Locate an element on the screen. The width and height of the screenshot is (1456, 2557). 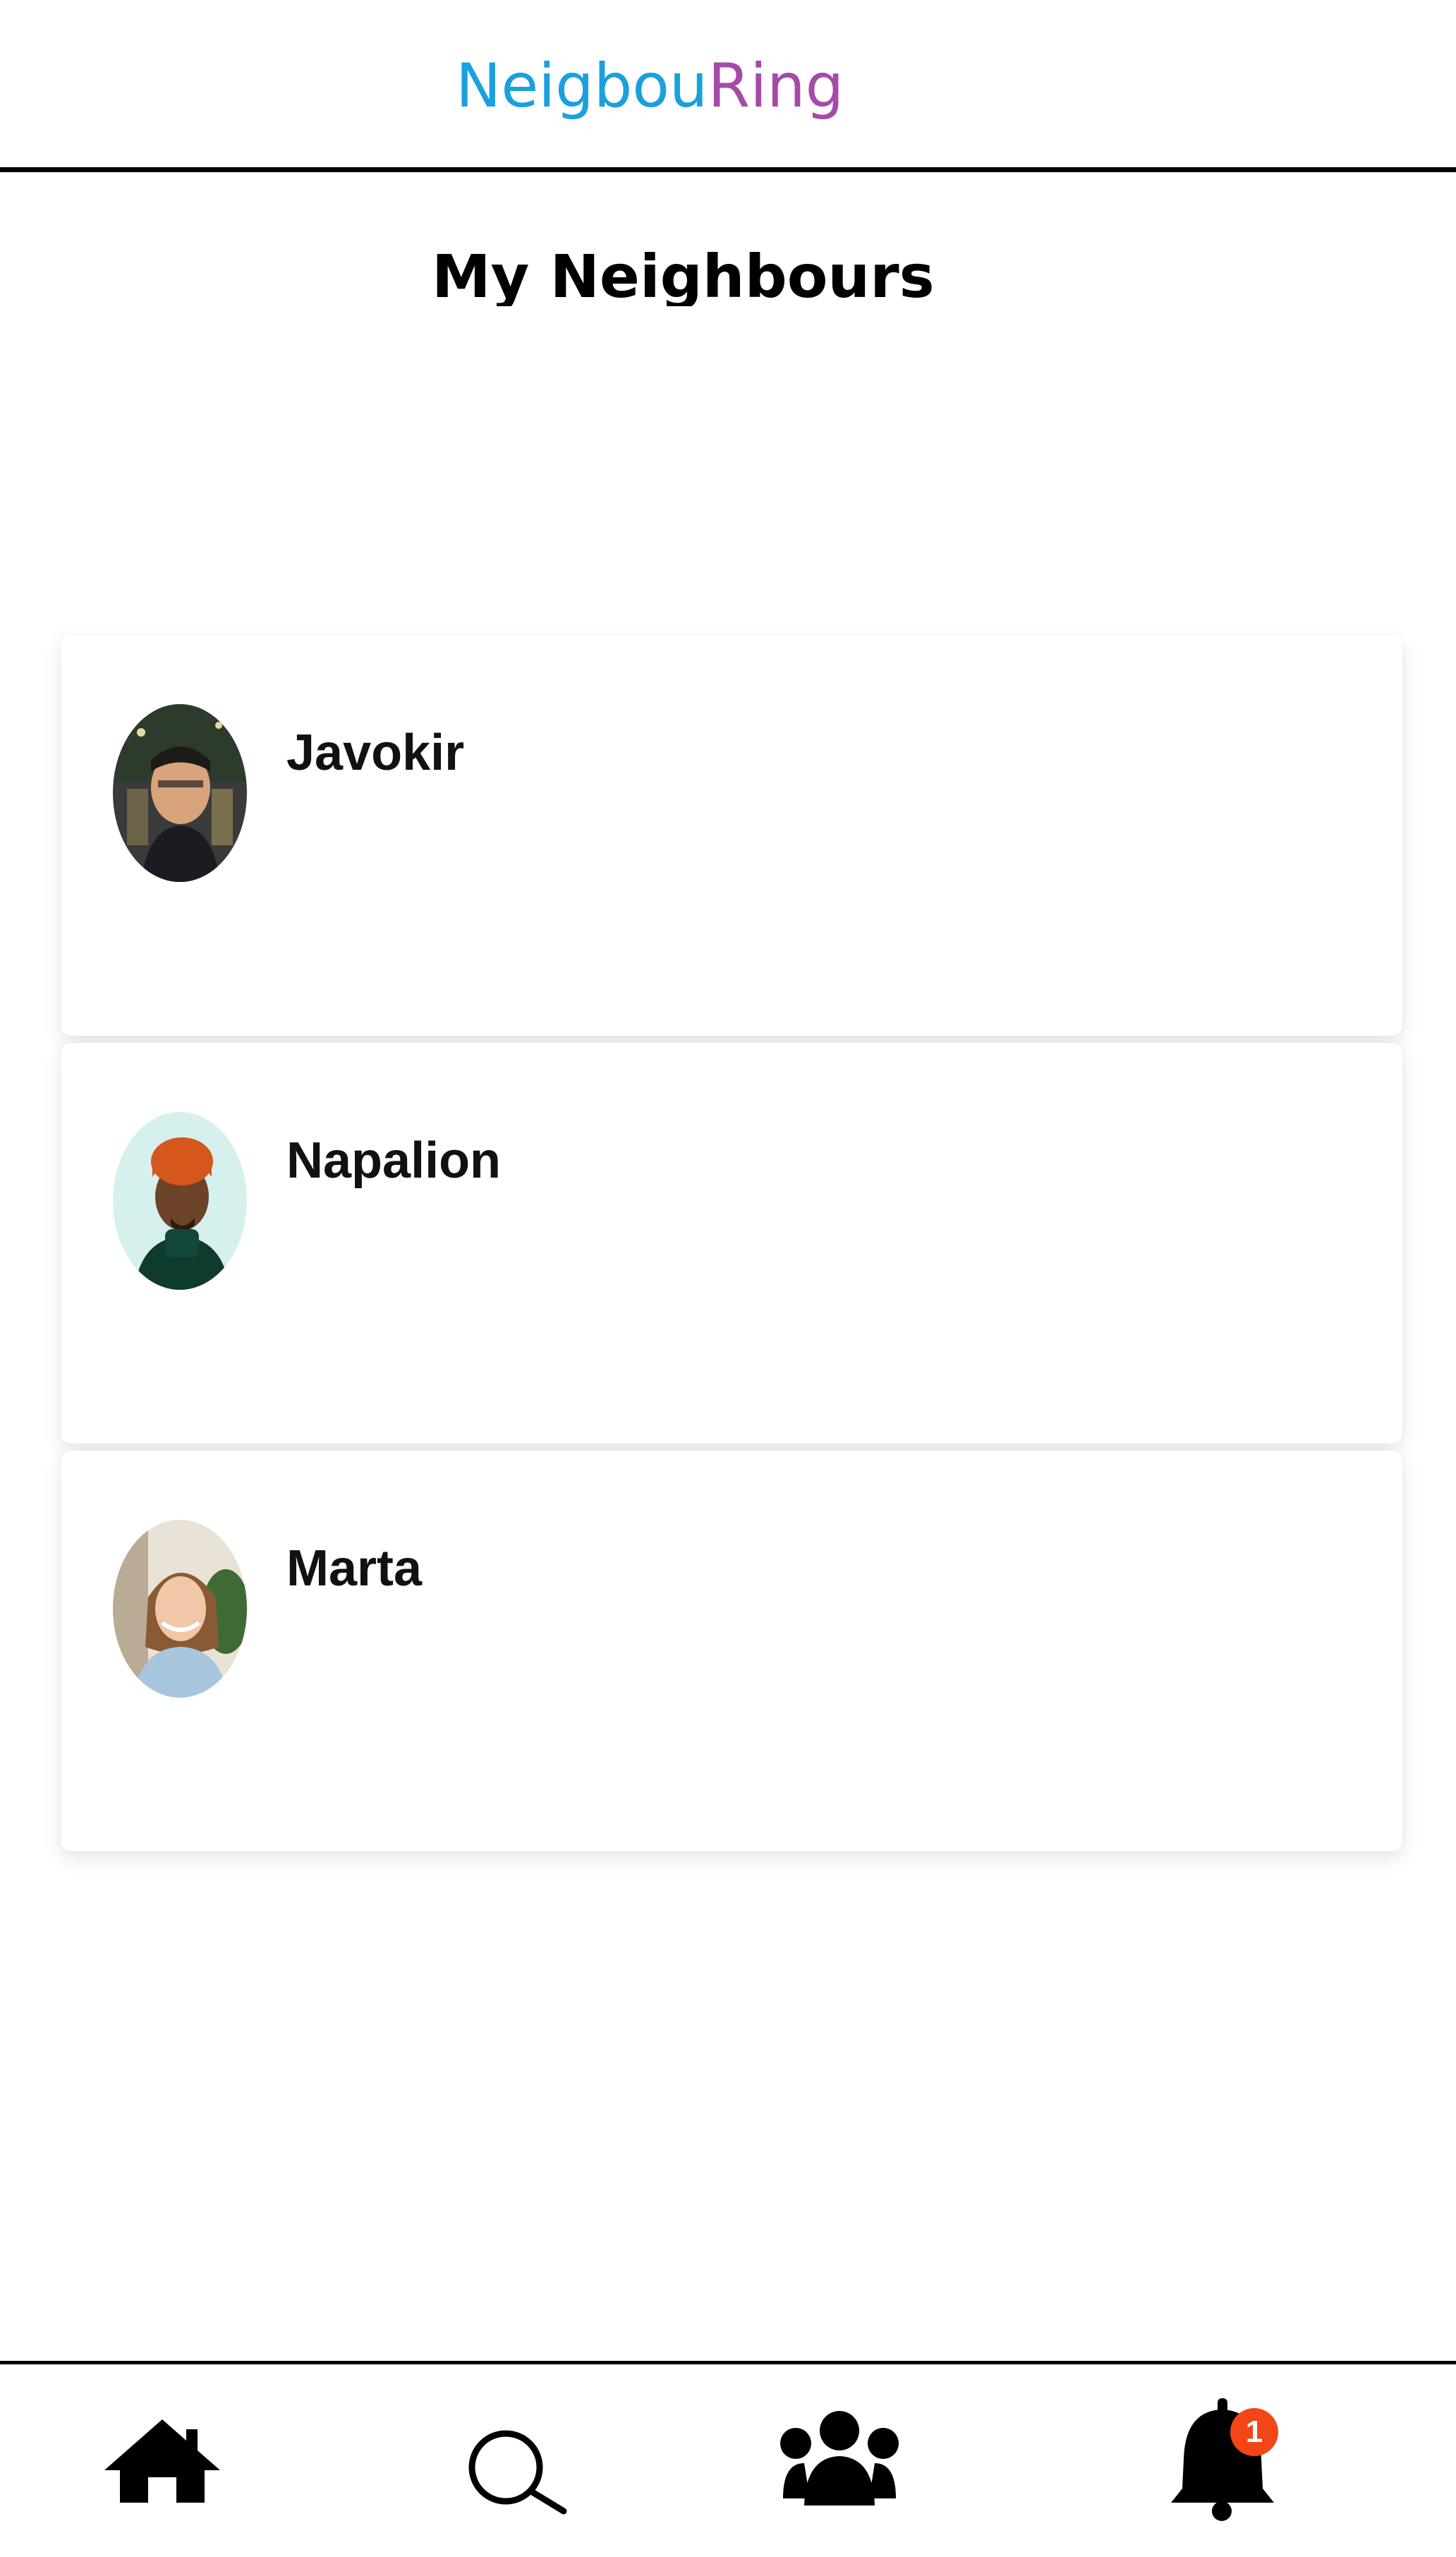
neighbour-name: Javokir is located at coordinates (375, 753).